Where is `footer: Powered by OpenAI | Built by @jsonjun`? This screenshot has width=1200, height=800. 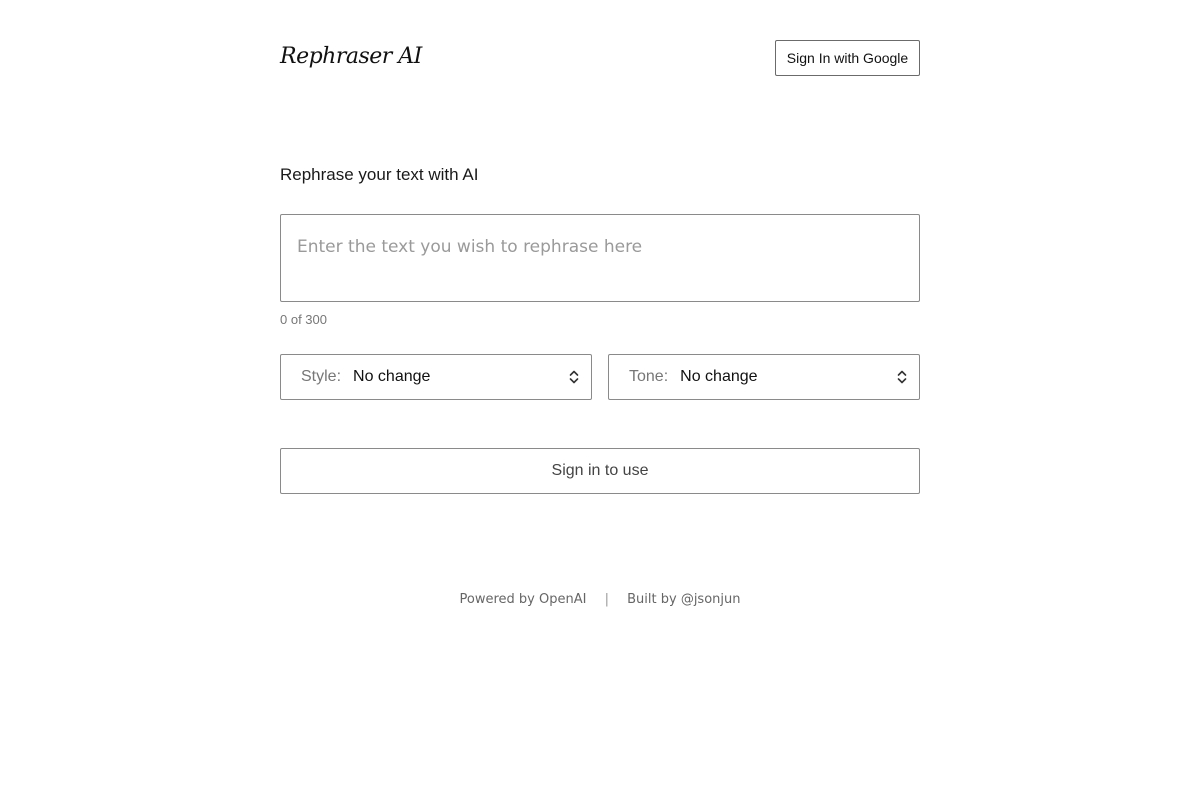
footer: Powered by OpenAI | Built by @jsonjun is located at coordinates (600, 599).